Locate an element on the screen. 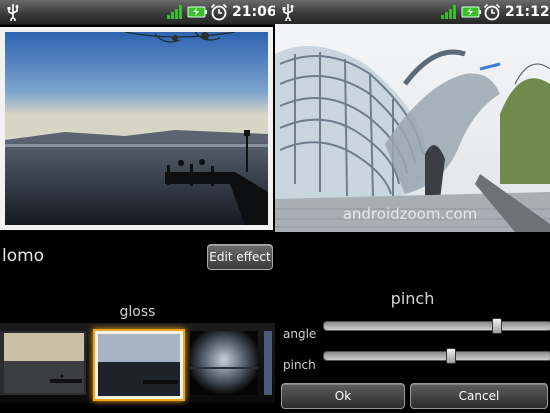 This screenshot has width=550, height=413. vignette-thumb is located at coordinates (224, 363).